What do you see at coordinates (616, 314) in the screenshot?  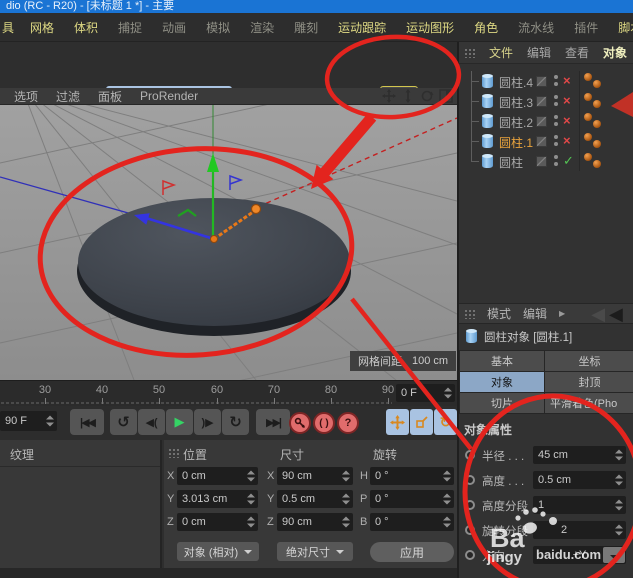 I see `history-back-icon: ◀` at bounding box center [616, 314].